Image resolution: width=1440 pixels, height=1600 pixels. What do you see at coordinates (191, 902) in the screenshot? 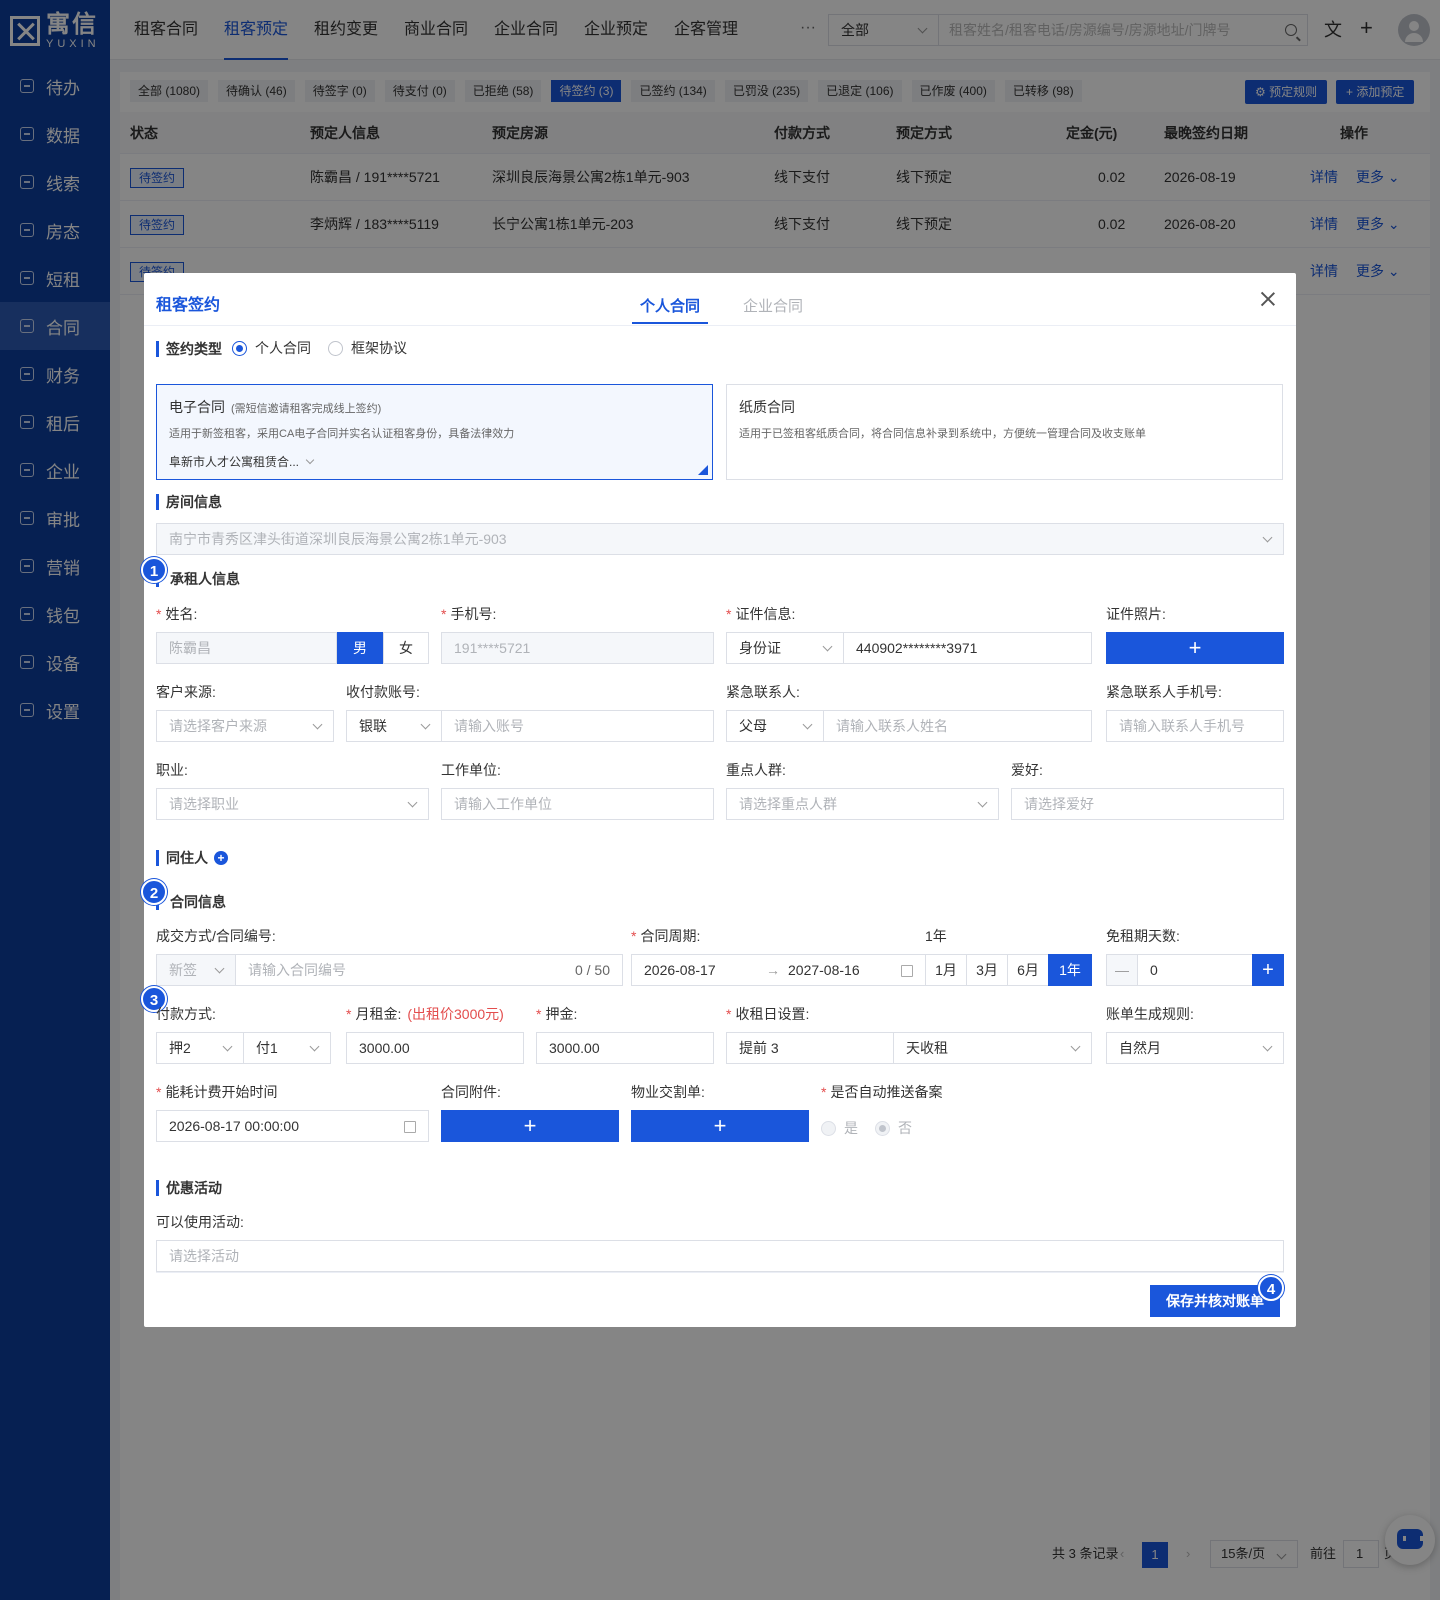
I see `contract-info-section: 合同信息` at bounding box center [191, 902].